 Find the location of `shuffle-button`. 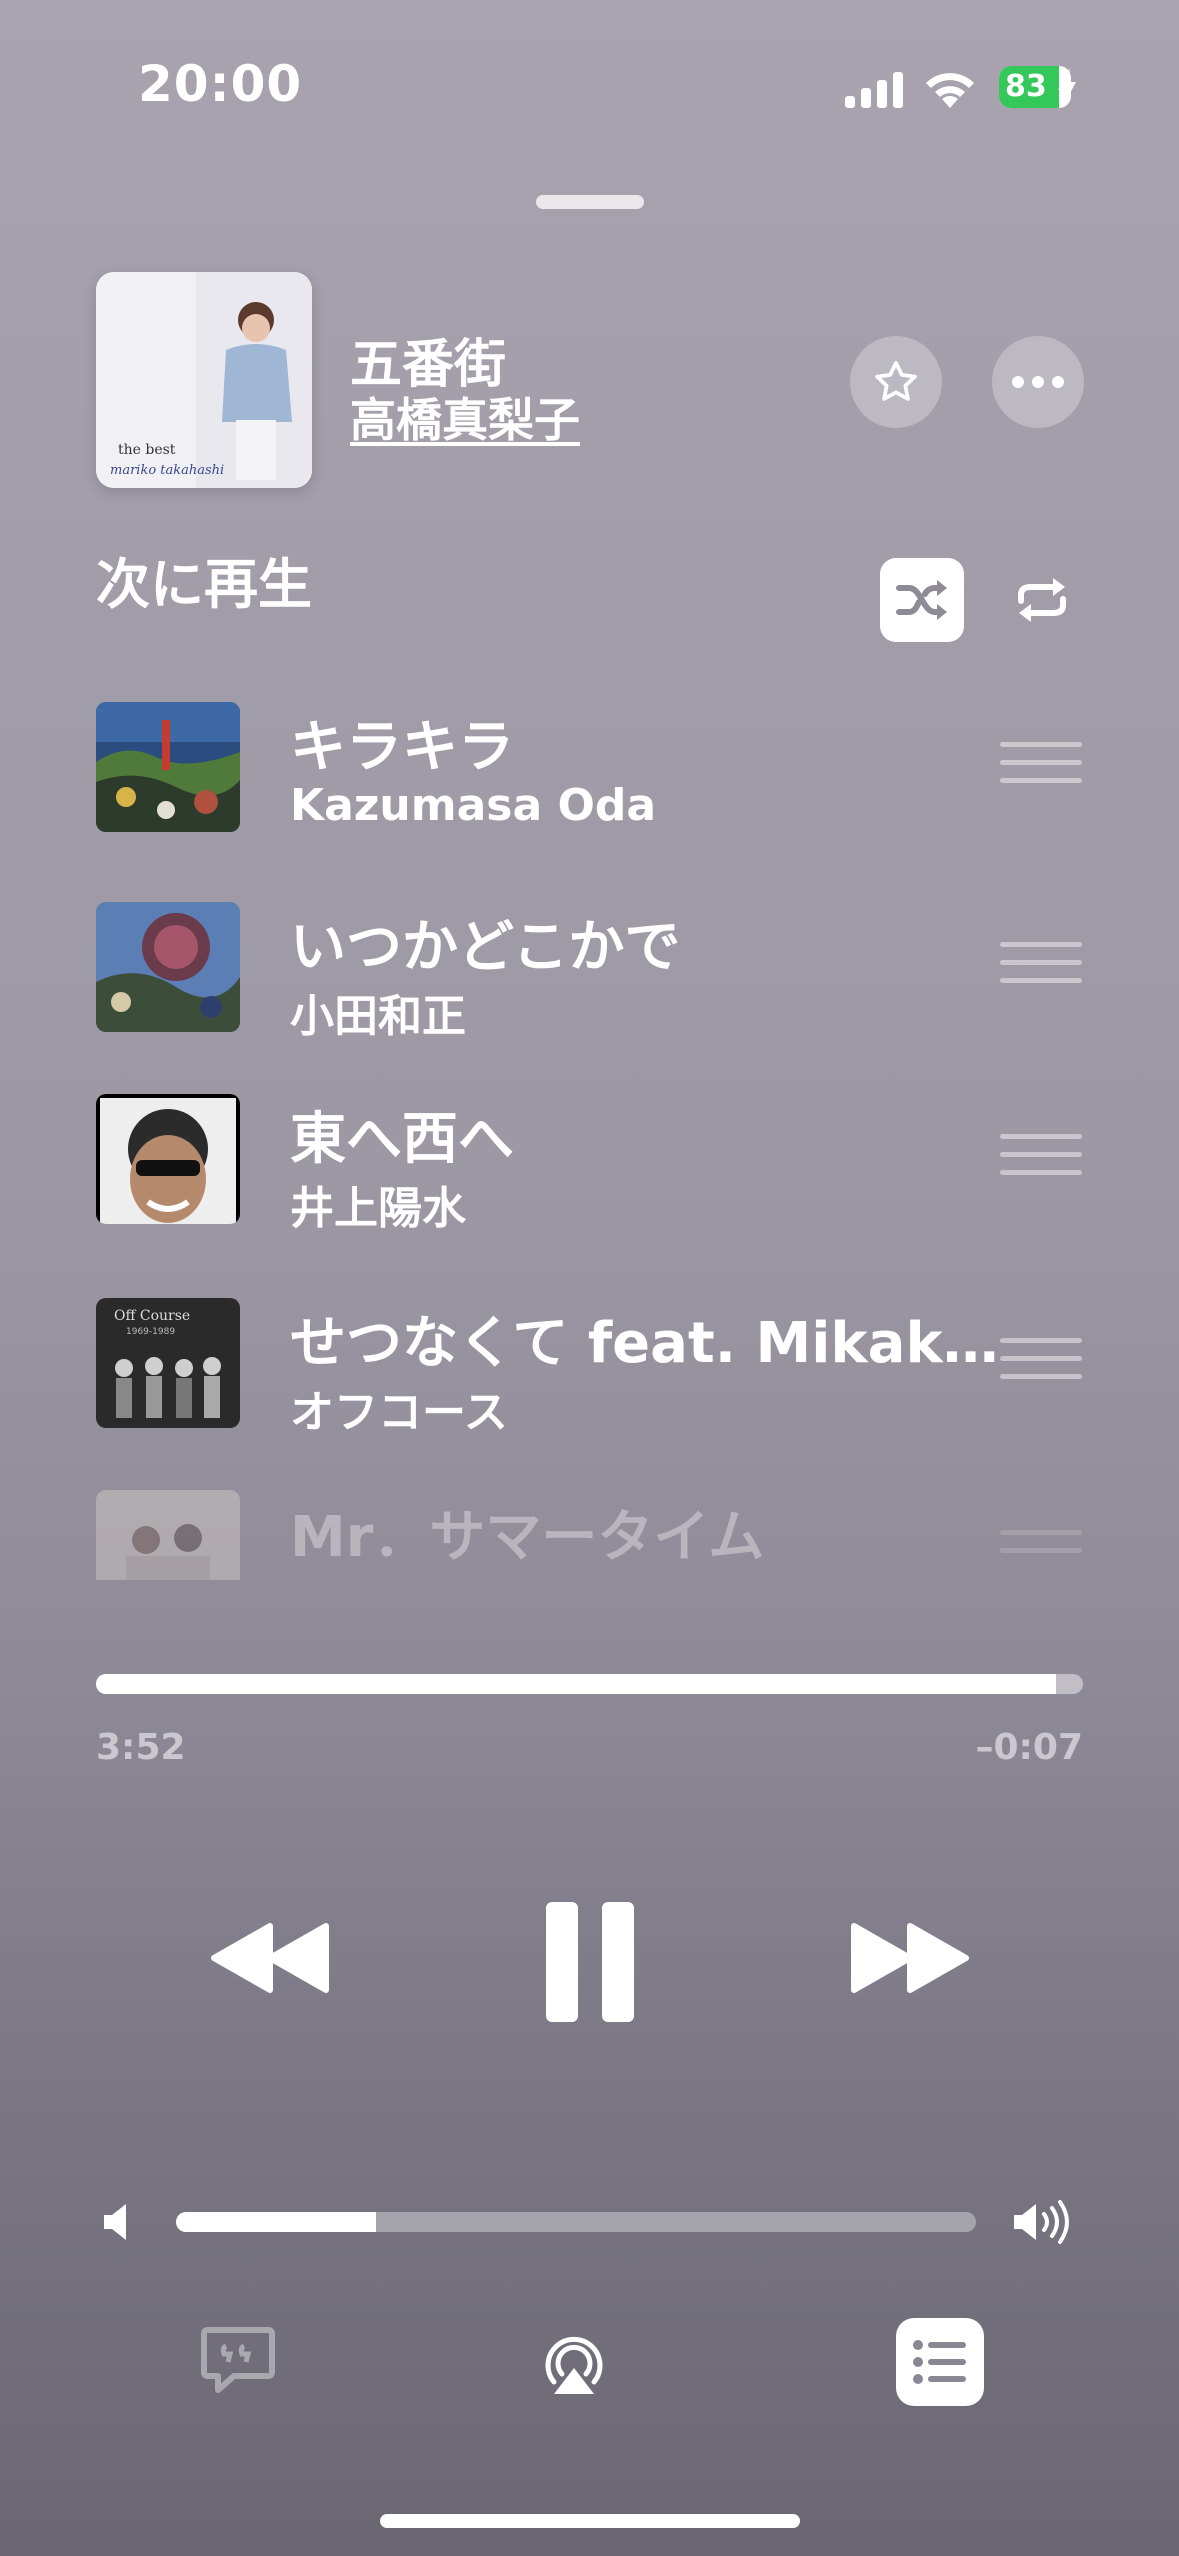

shuffle-button is located at coordinates (922, 600).